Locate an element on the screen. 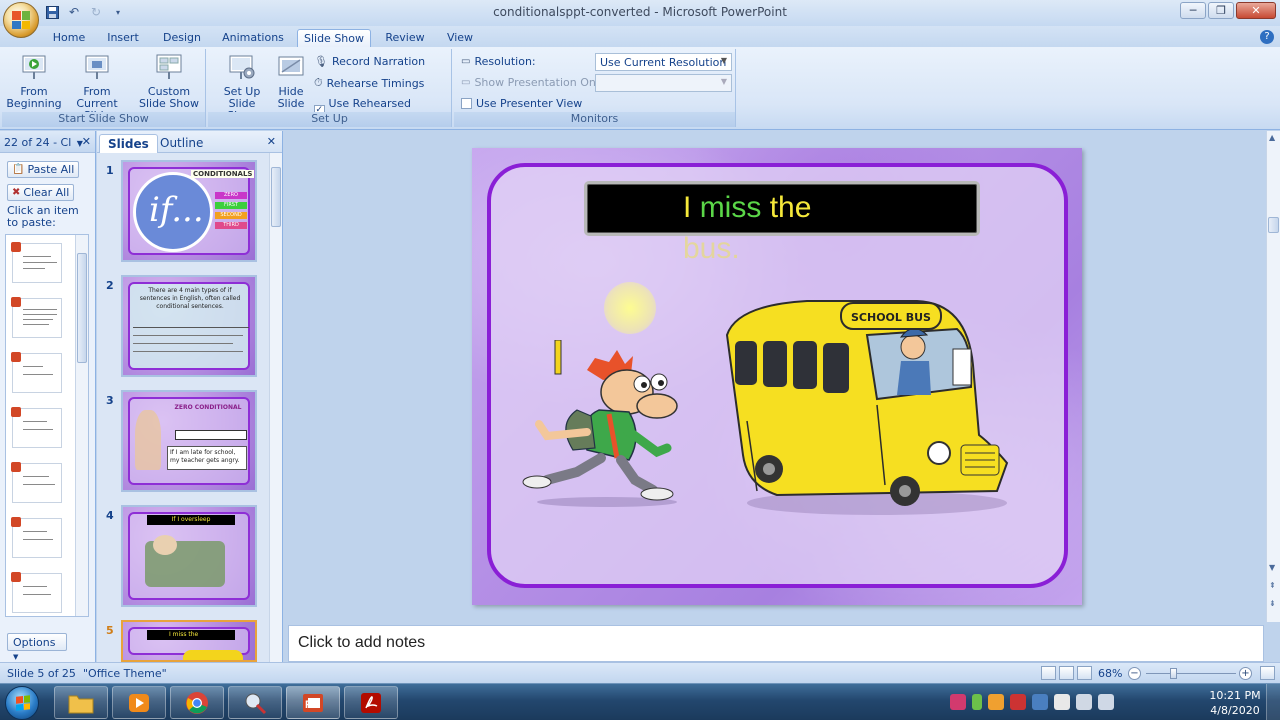 The image size is (1280, 720). tab-outline: Outline is located at coordinates (181, 143).